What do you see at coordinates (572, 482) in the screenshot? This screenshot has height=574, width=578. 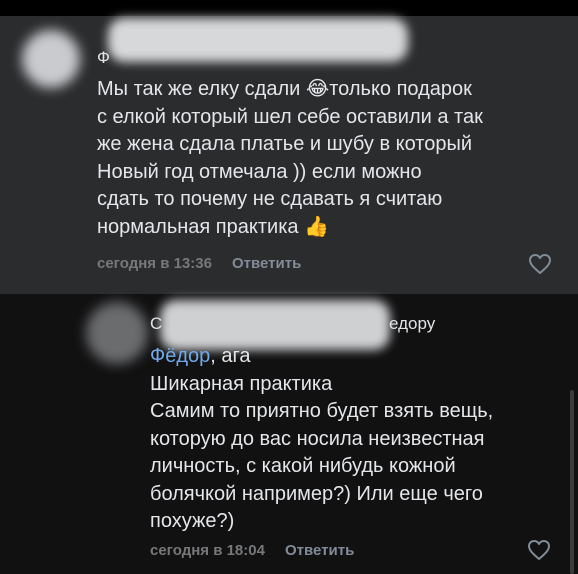 I see `scrollbar` at bounding box center [572, 482].